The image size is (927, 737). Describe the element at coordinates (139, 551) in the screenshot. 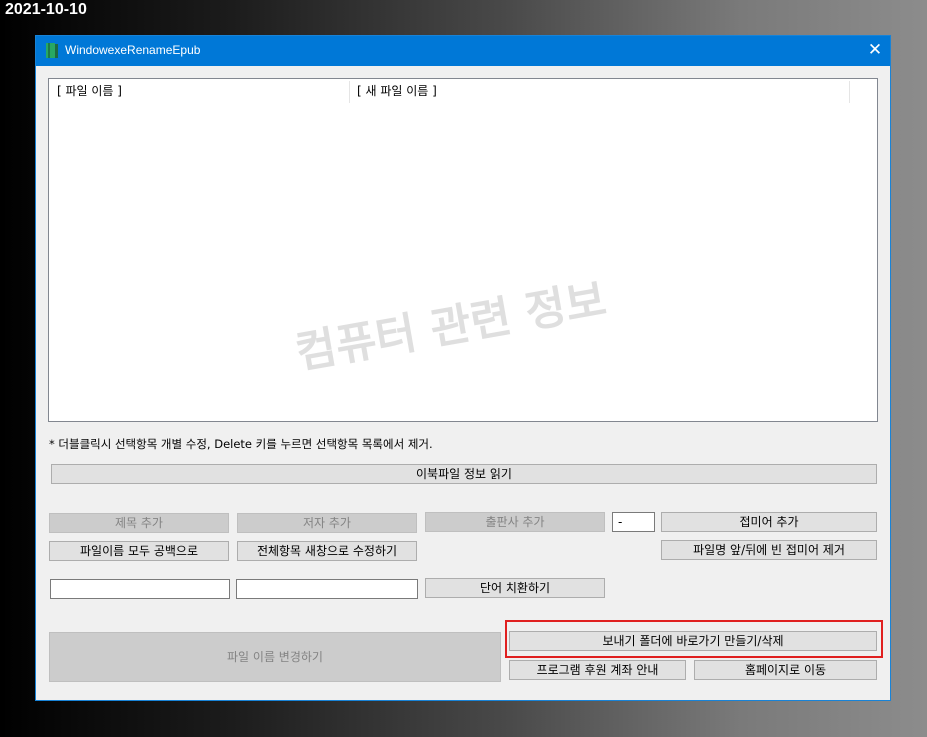

I see `all-space-button: 파일이름 모두 공백으로` at that location.